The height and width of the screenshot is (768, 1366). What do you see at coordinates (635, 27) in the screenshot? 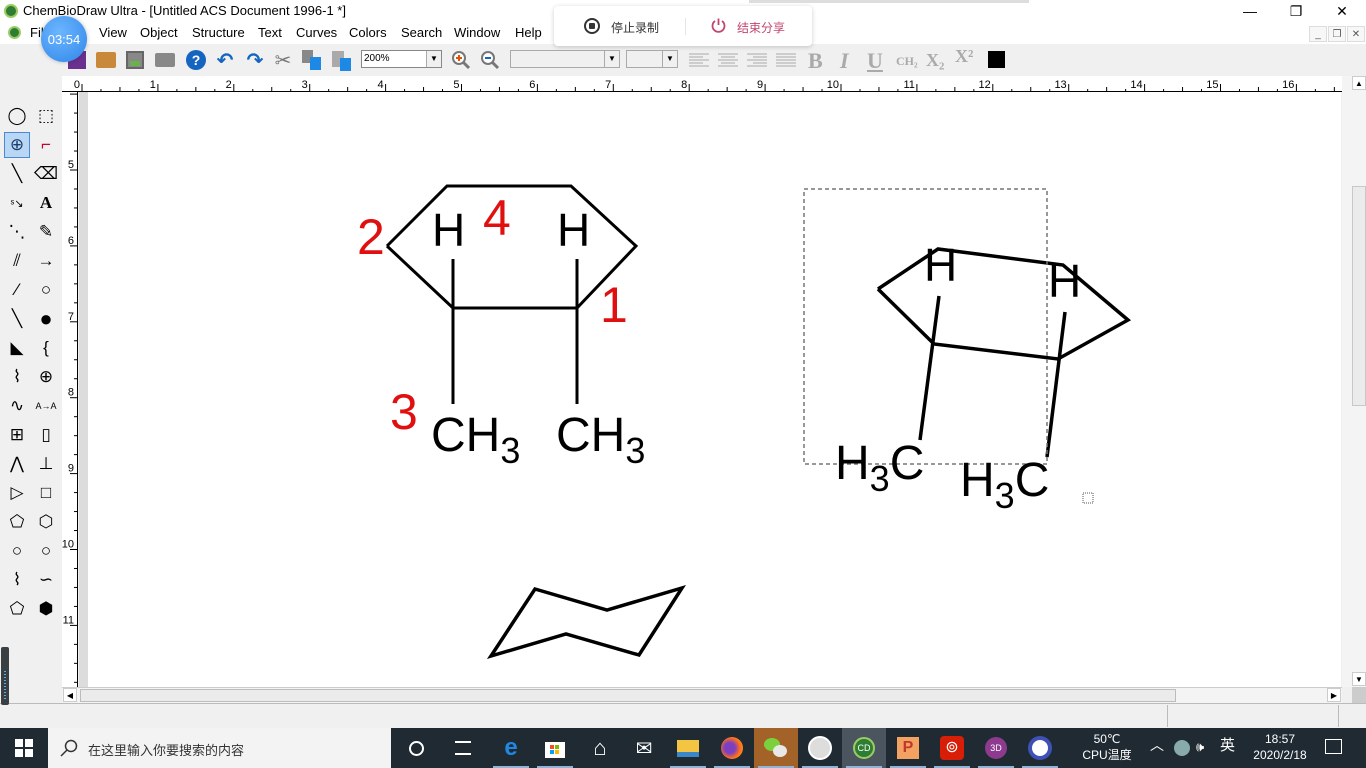
I see `stop-recording-button: 停止录制` at bounding box center [635, 27].